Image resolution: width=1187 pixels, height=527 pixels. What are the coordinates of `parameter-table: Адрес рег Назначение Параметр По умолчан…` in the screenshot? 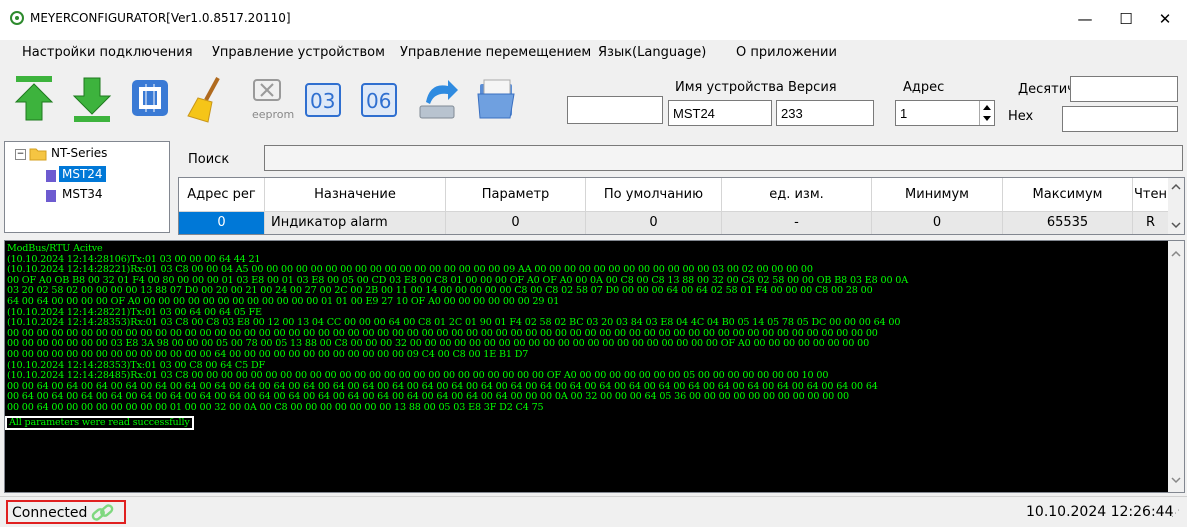 It's located at (681, 206).